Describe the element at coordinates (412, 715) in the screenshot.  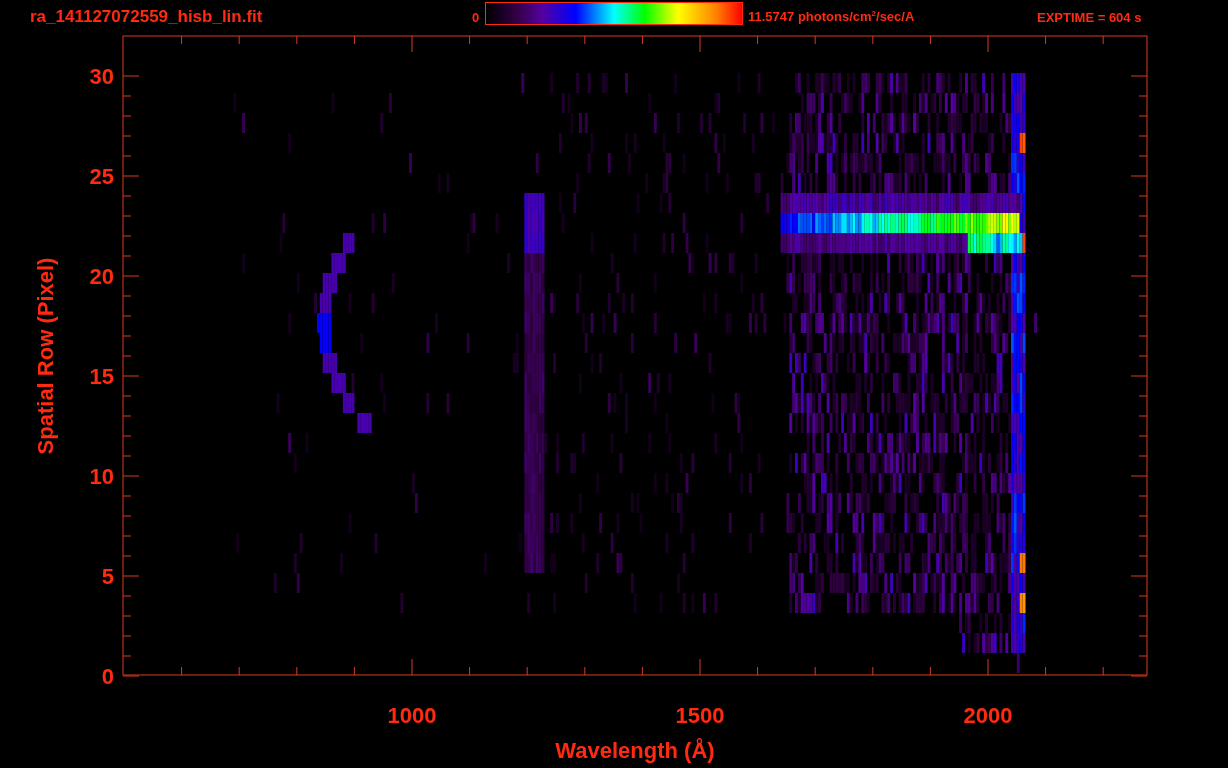
I see `x-tick-label: 1000` at that location.